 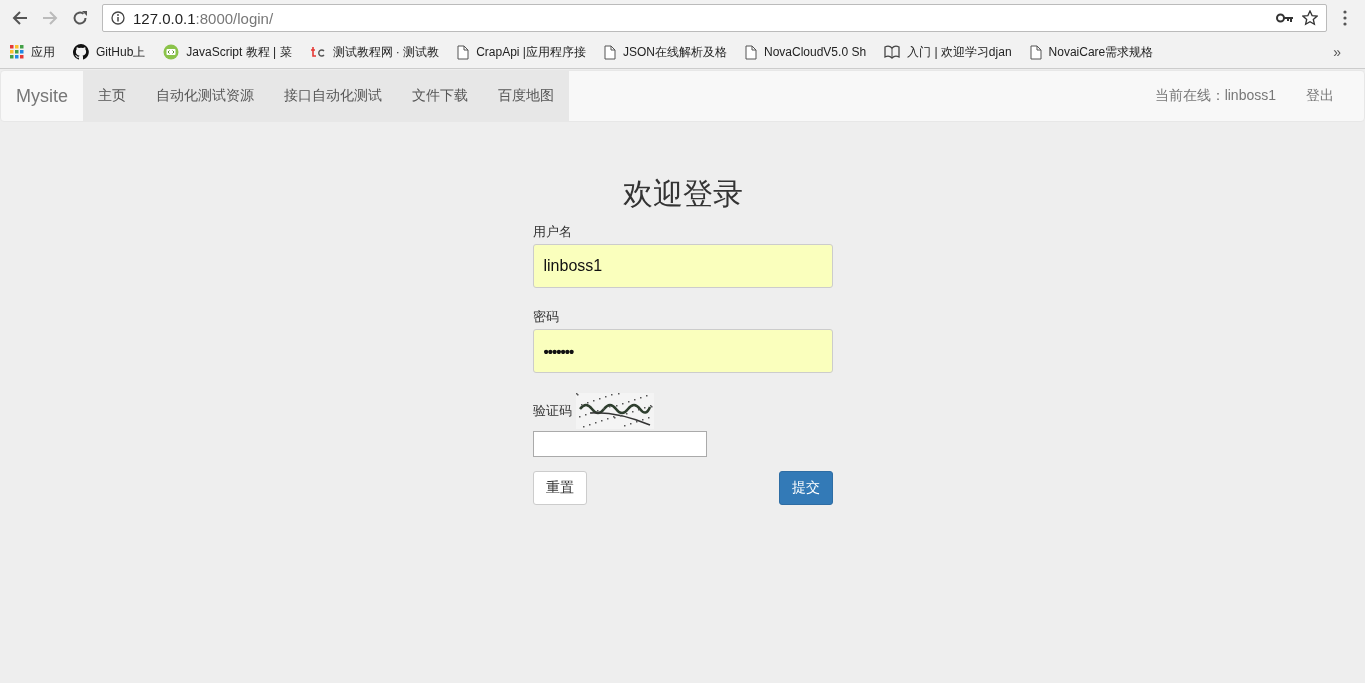 What do you see at coordinates (682, 351) in the screenshot?
I see `password-field: •••••••` at bounding box center [682, 351].